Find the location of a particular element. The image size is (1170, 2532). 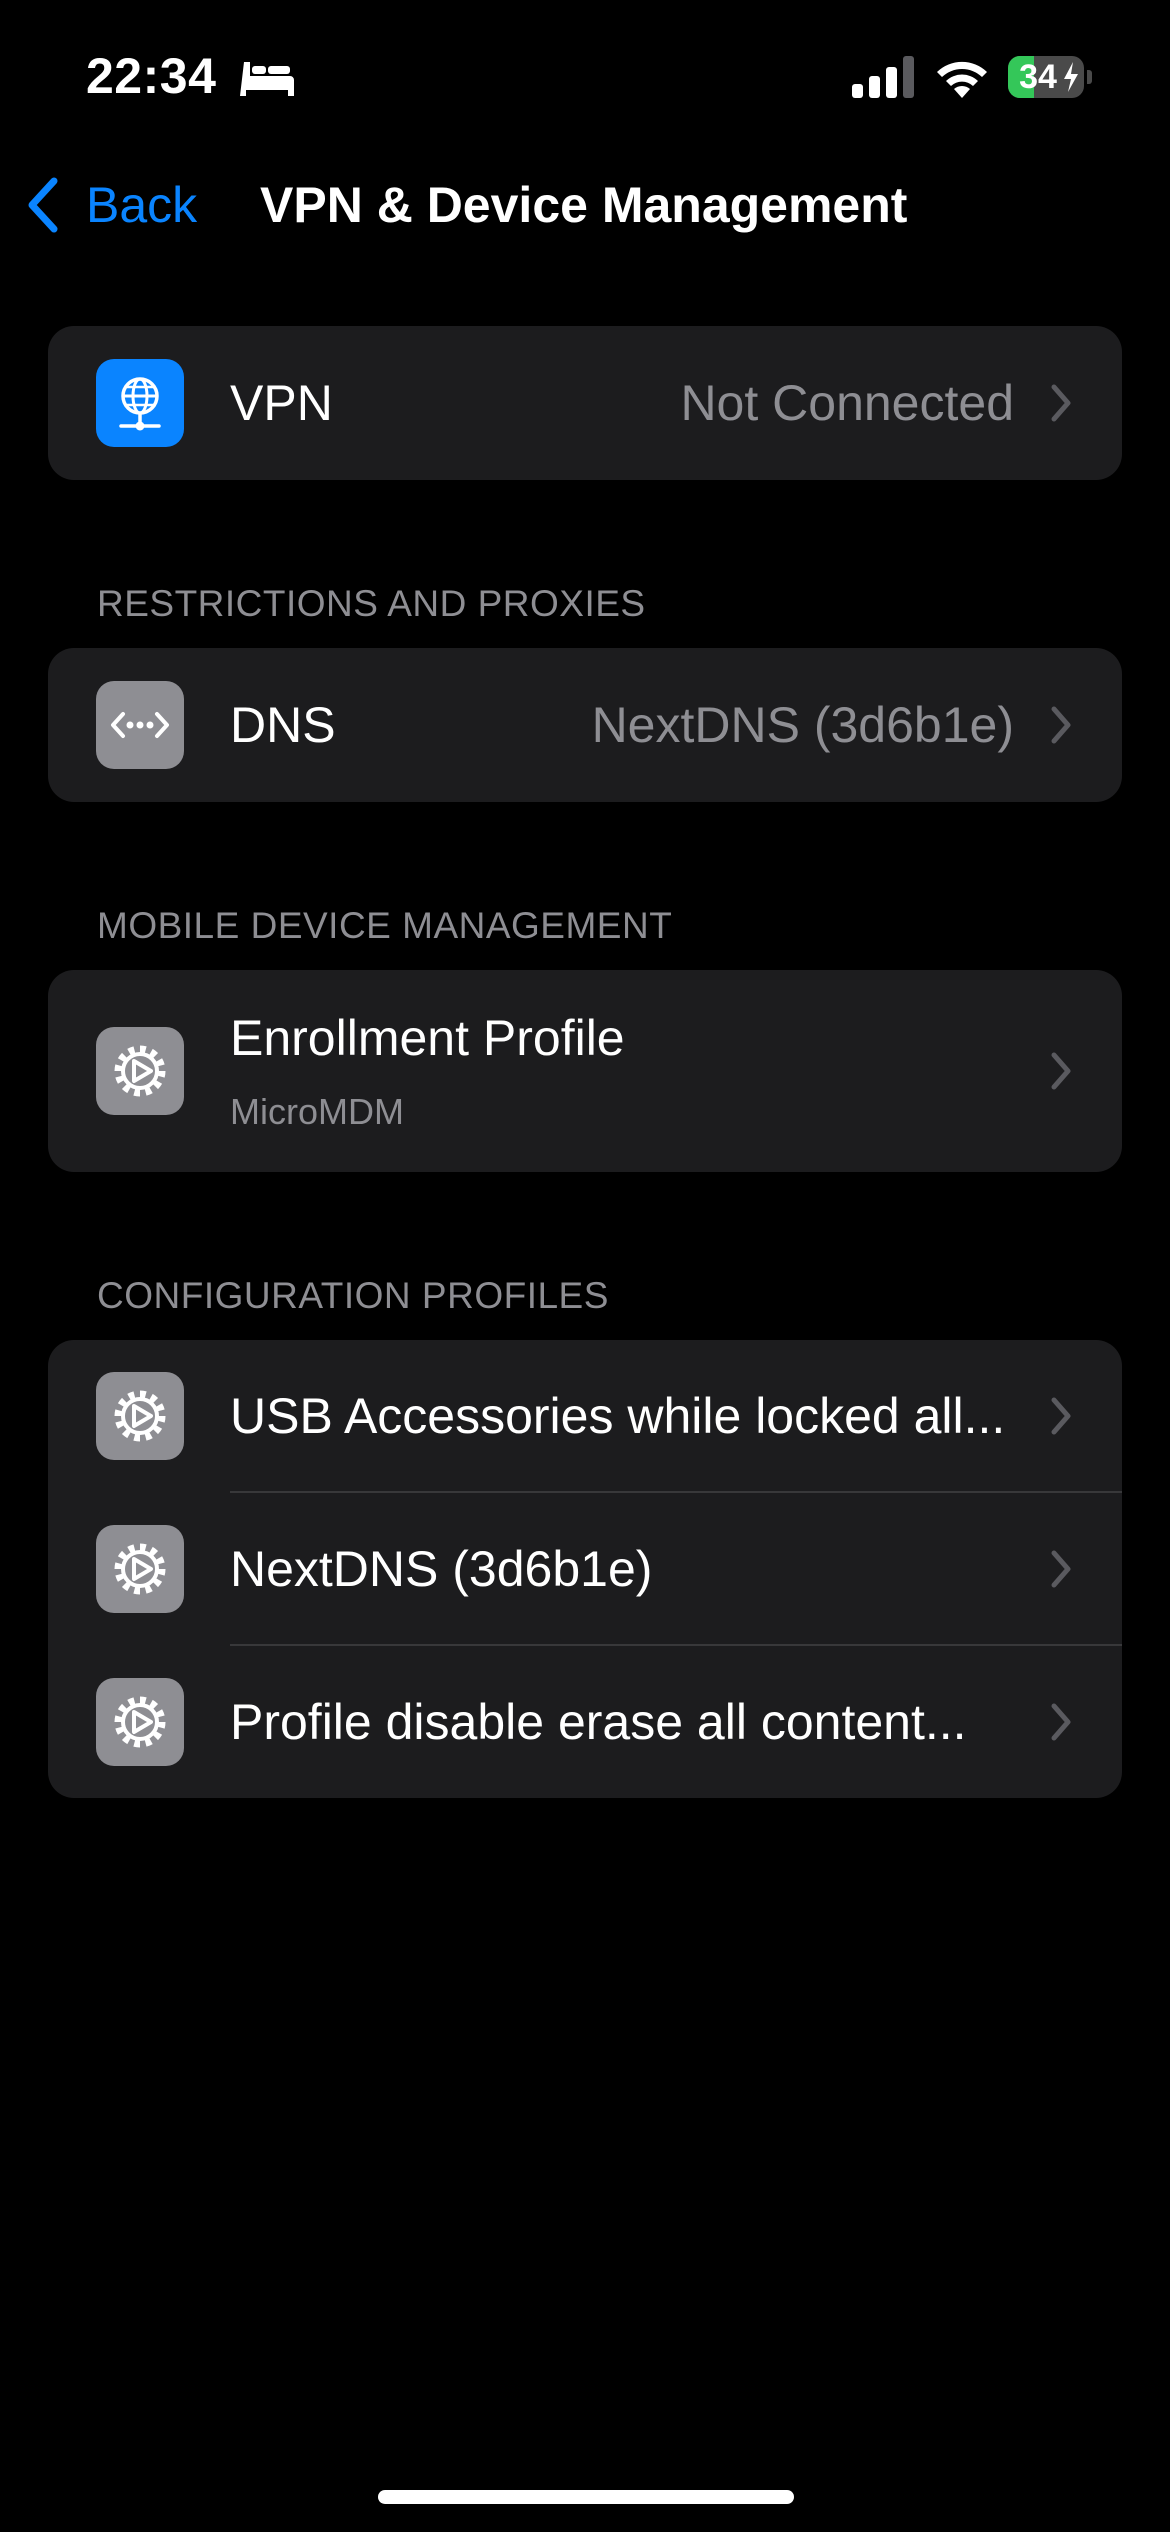

charging-bolt-icon is located at coordinates (1071, 77).